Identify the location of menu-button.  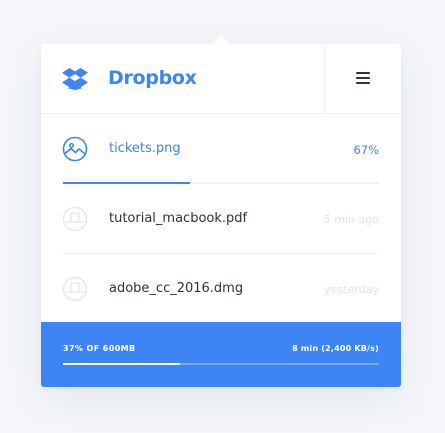
(363, 78).